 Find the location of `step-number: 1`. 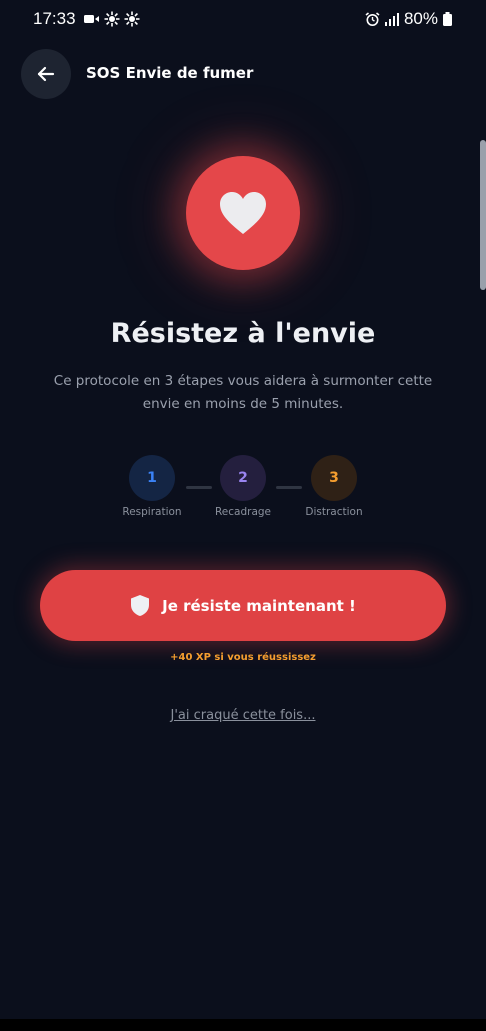

step-number: 1 is located at coordinates (152, 478).